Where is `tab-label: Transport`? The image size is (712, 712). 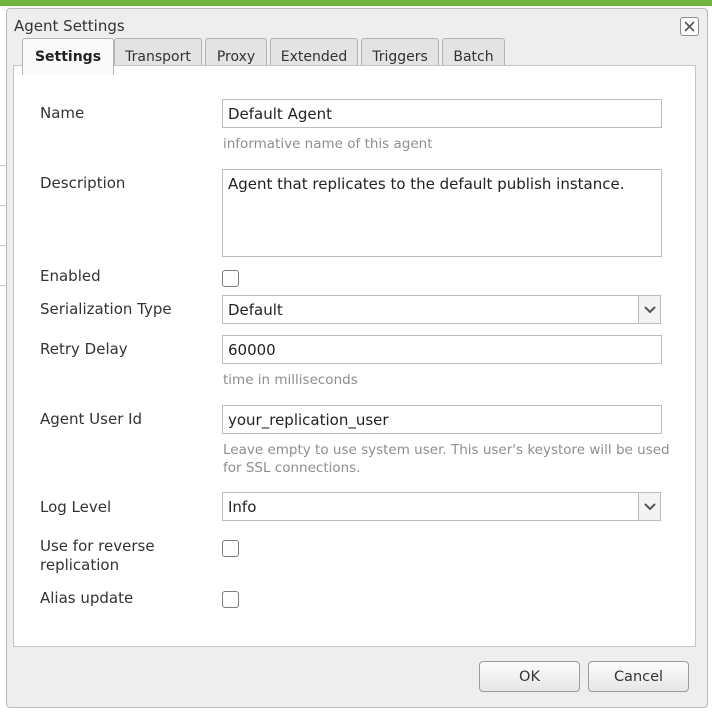
tab-label: Transport is located at coordinates (158, 56).